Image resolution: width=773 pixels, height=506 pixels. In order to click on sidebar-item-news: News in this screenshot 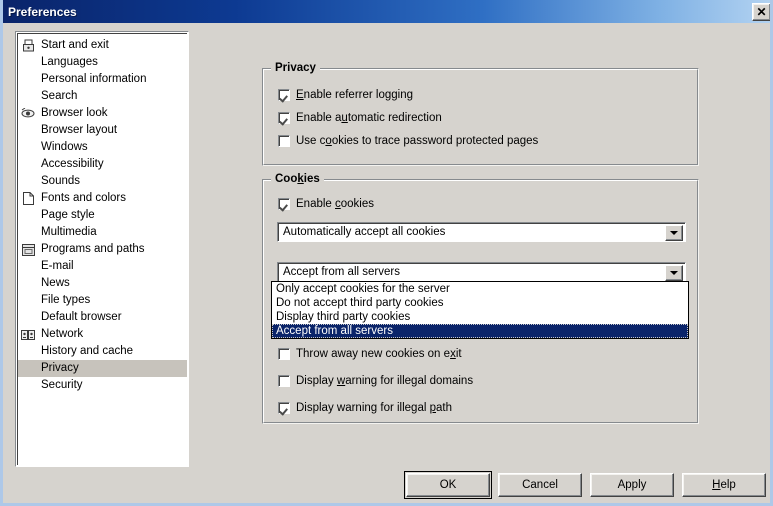, I will do `click(102, 283)`.